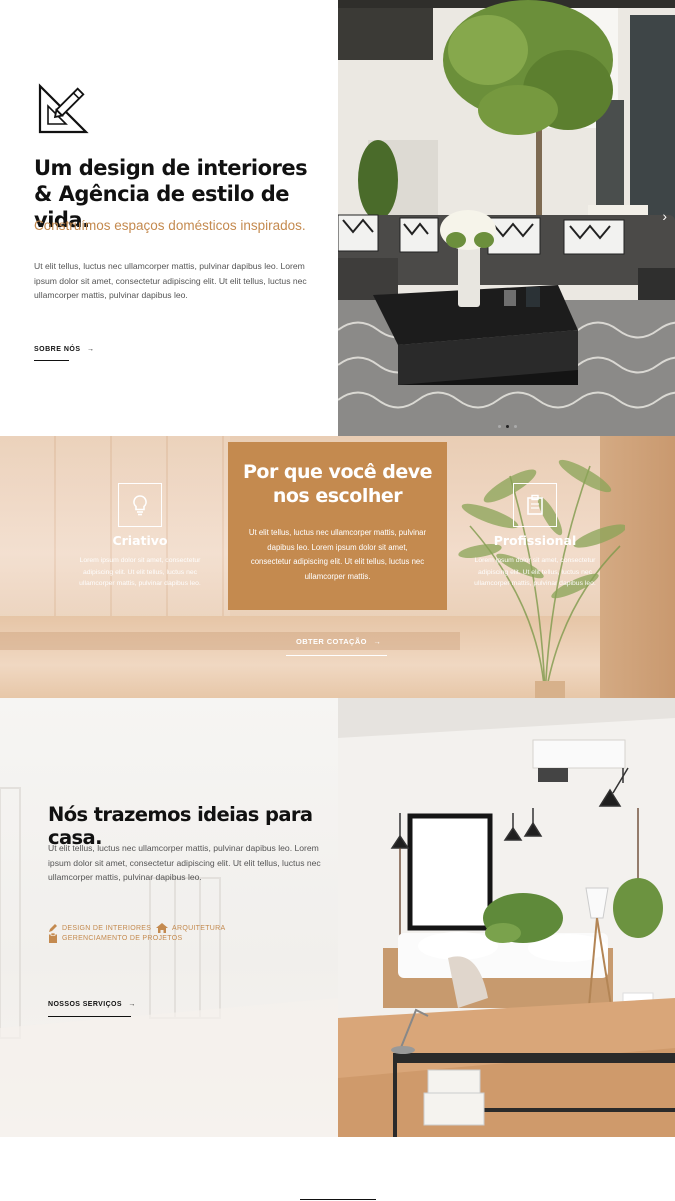 The width and height of the screenshot is (675, 1201). I want to click on lightbulb-icon, so click(140, 505).